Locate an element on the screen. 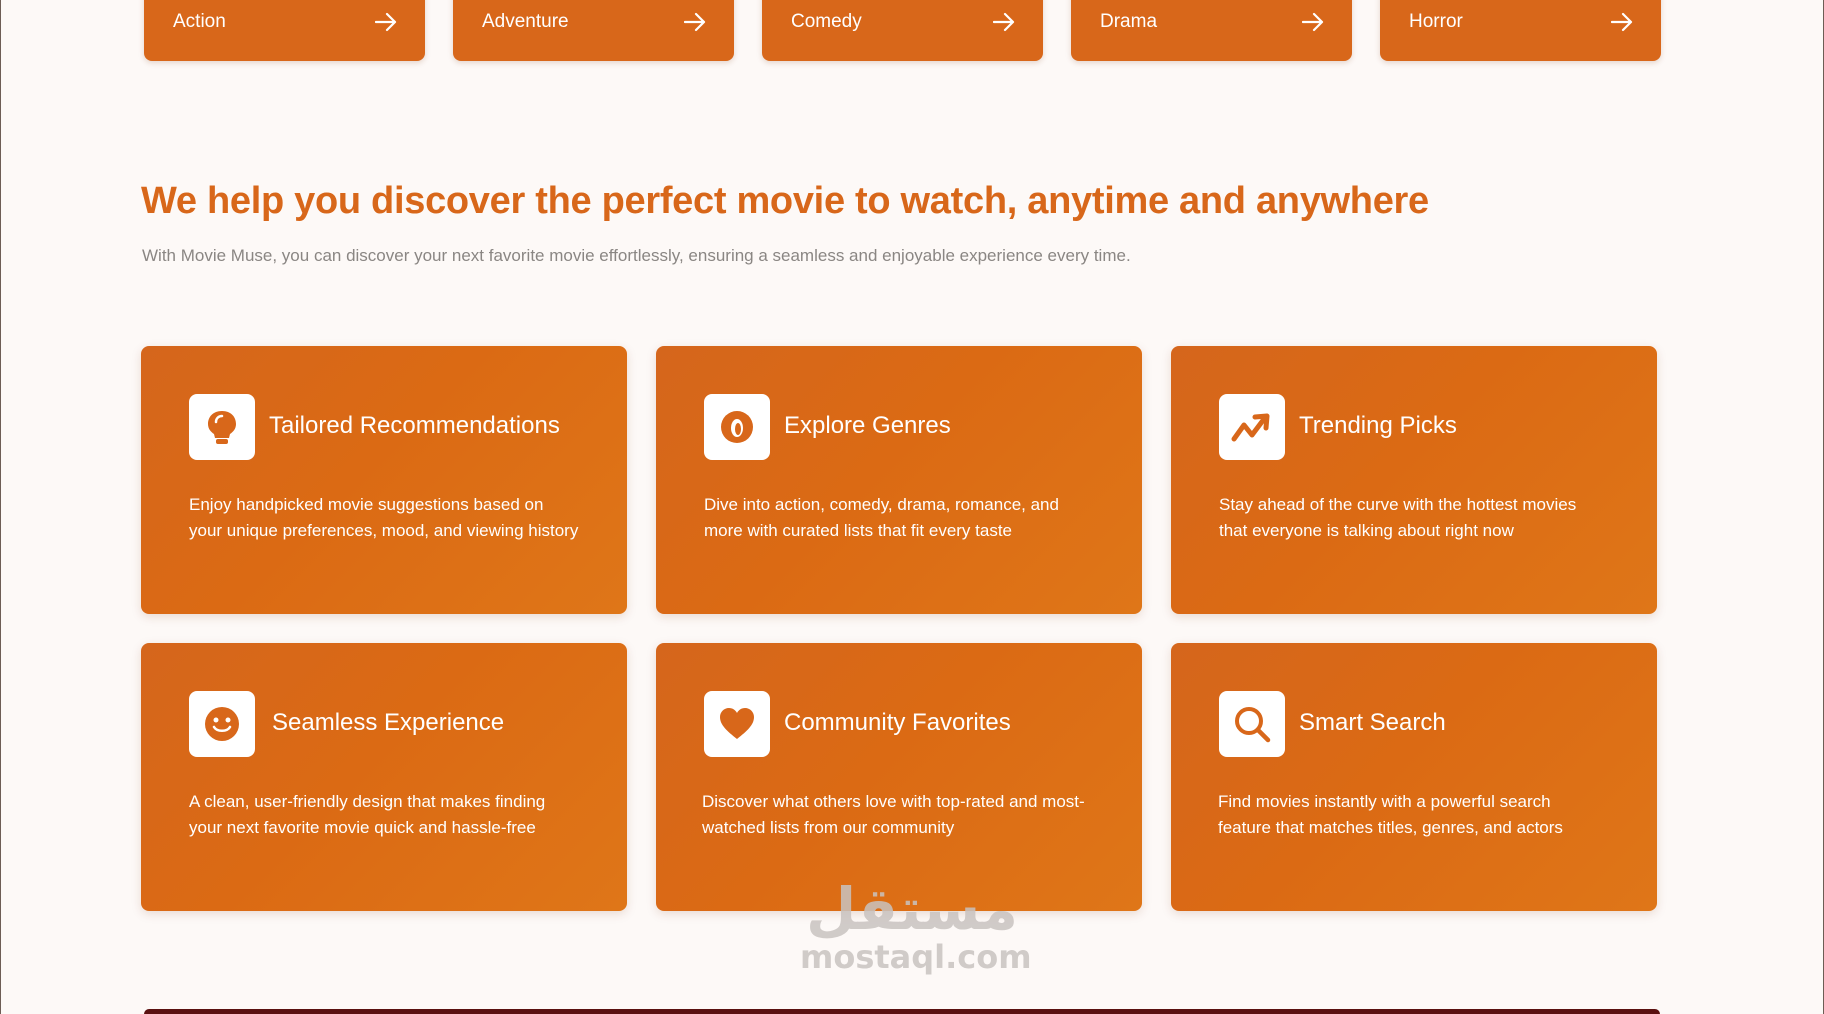 The height and width of the screenshot is (1014, 1824). watermark-arabic: مستقل is located at coordinates (912, 909).